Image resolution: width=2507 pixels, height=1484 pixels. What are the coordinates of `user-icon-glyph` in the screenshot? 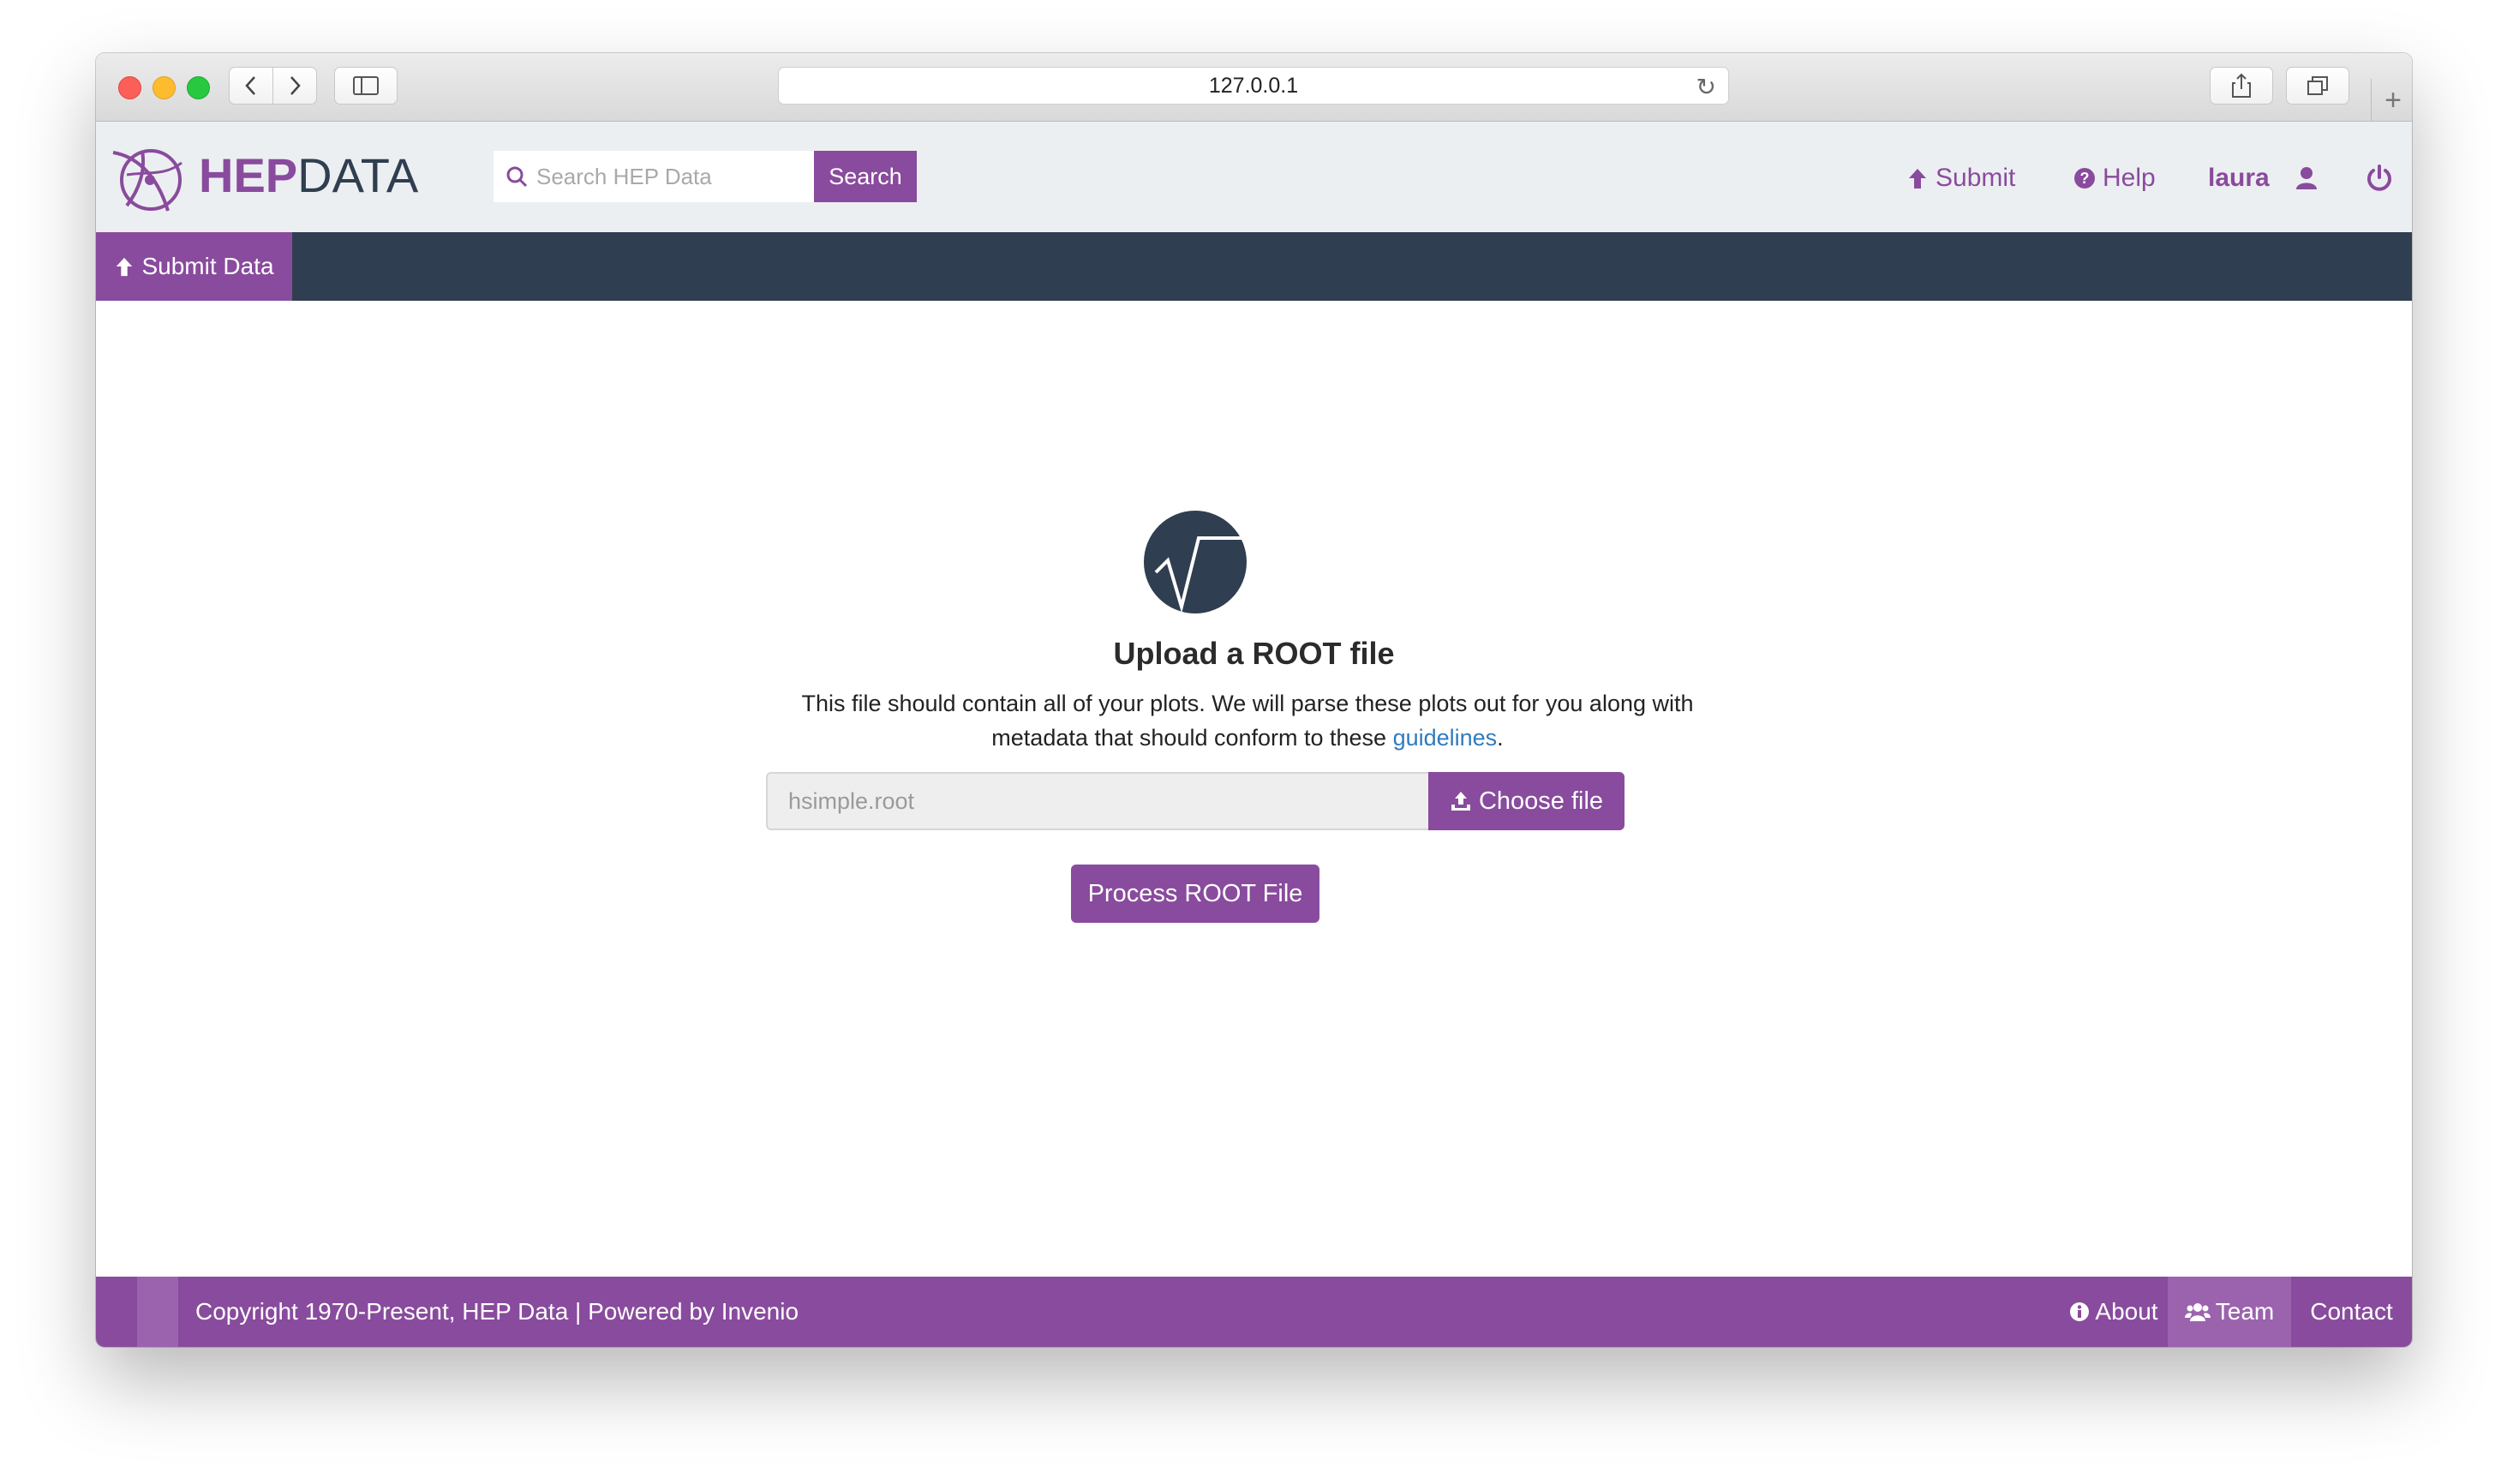 It's located at (2306, 178).